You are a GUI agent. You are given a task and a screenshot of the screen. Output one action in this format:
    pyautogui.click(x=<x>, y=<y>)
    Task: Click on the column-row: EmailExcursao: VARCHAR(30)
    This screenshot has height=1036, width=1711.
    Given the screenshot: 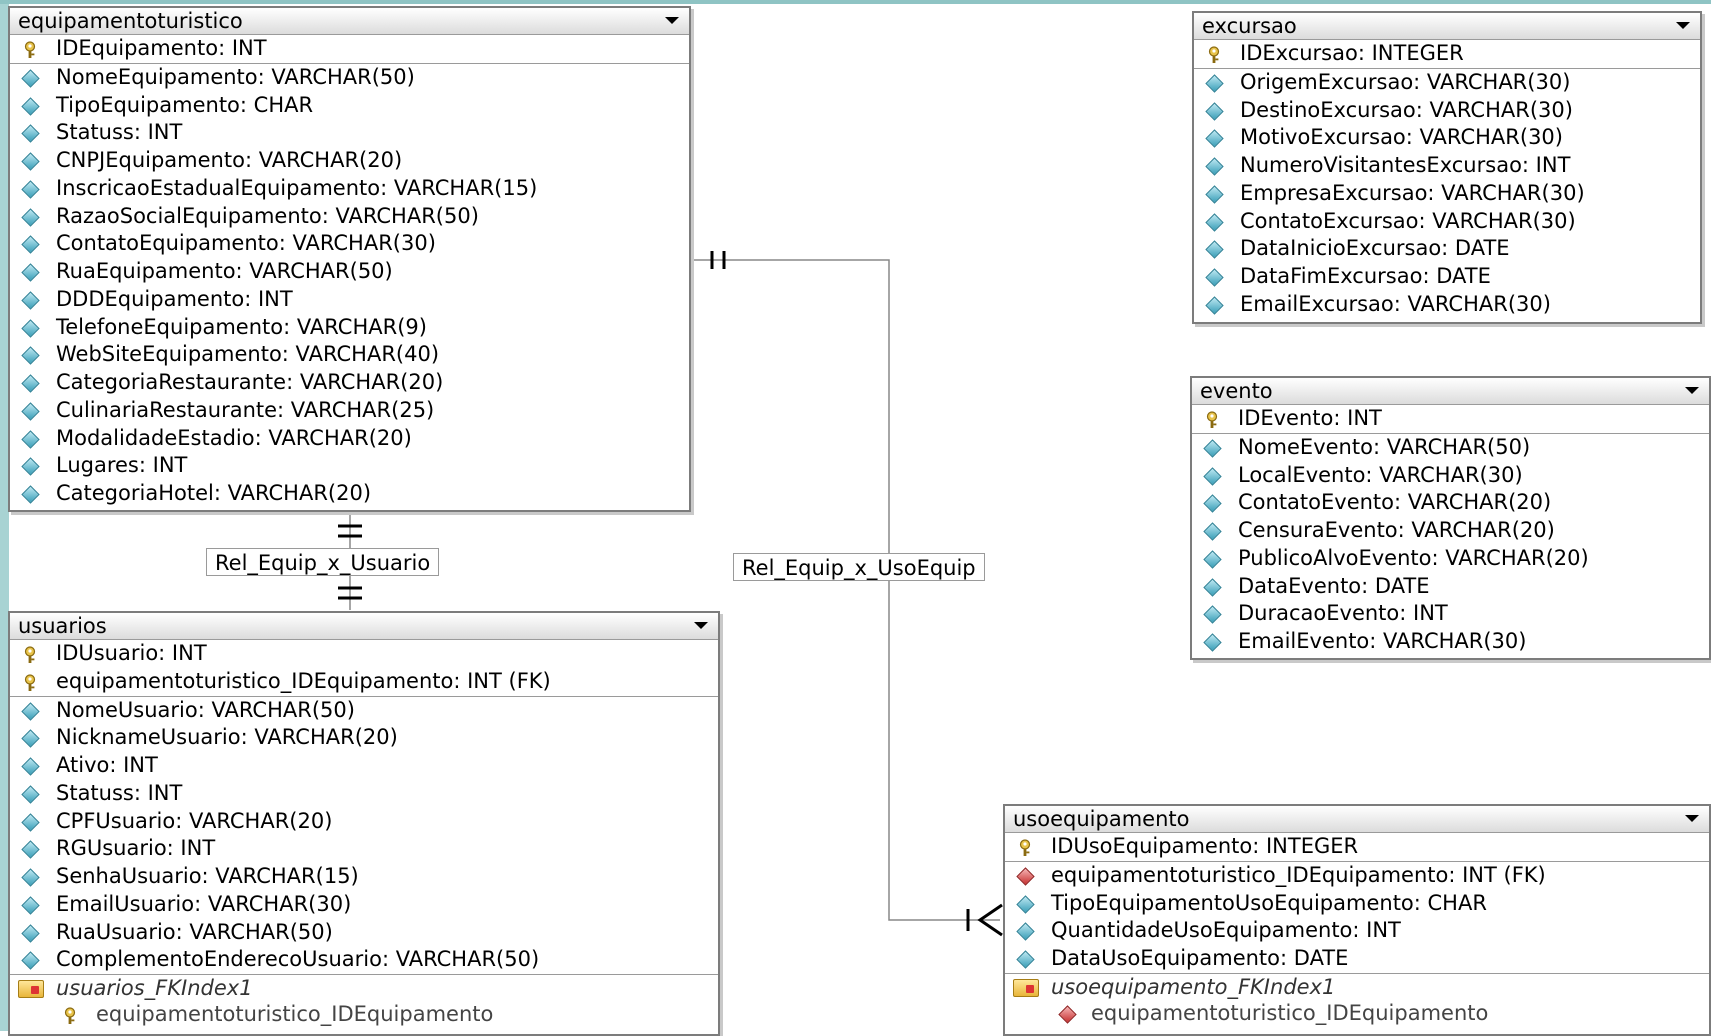 What is the action you would take?
    pyautogui.click(x=1447, y=305)
    